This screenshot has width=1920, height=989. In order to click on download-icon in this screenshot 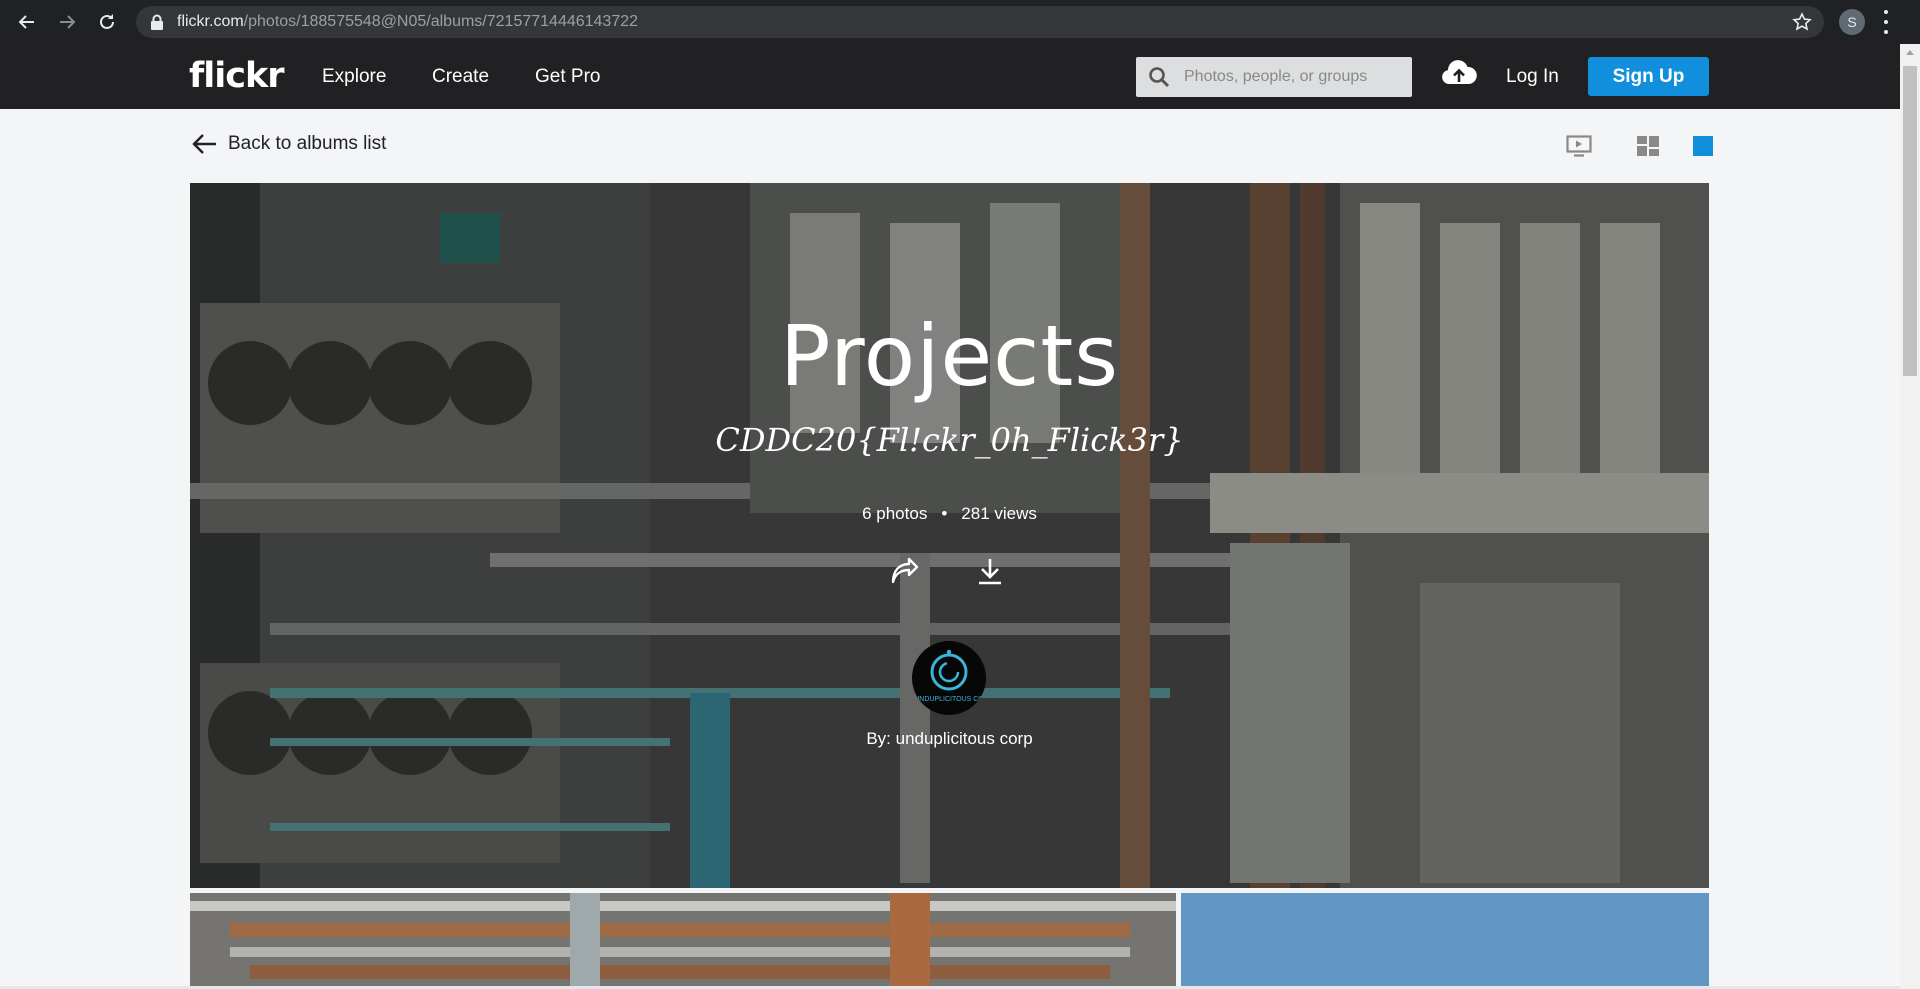, I will do `click(990, 572)`.